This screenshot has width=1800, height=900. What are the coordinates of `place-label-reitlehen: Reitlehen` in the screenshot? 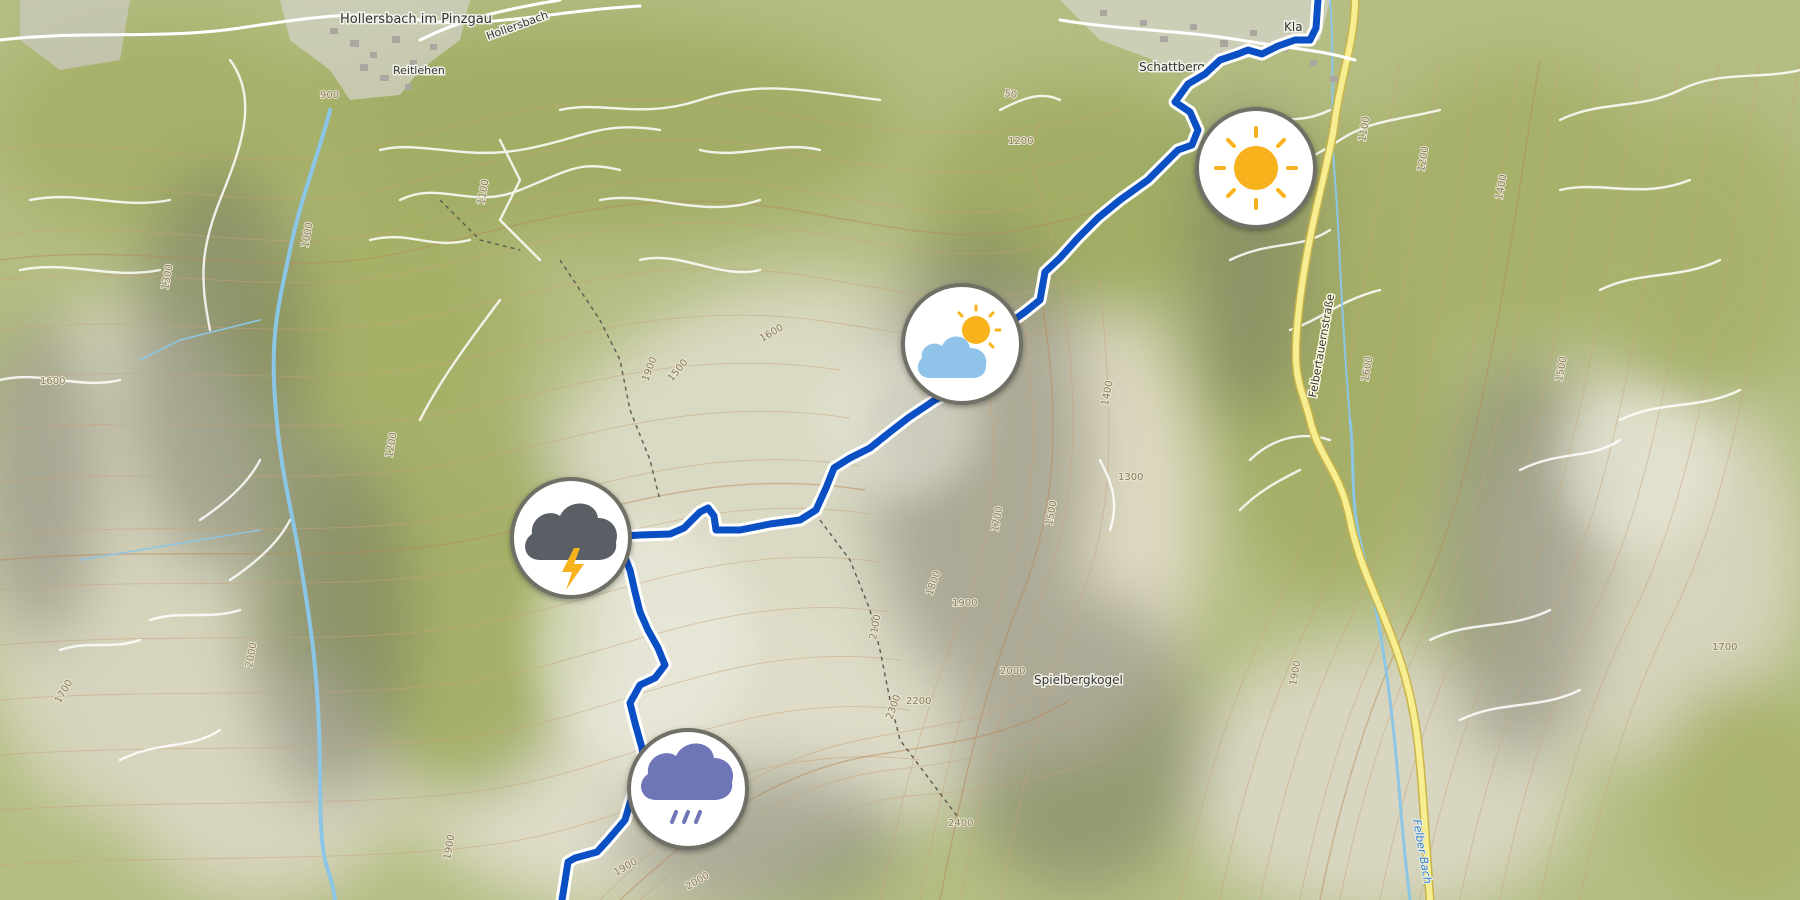 It's located at (419, 70).